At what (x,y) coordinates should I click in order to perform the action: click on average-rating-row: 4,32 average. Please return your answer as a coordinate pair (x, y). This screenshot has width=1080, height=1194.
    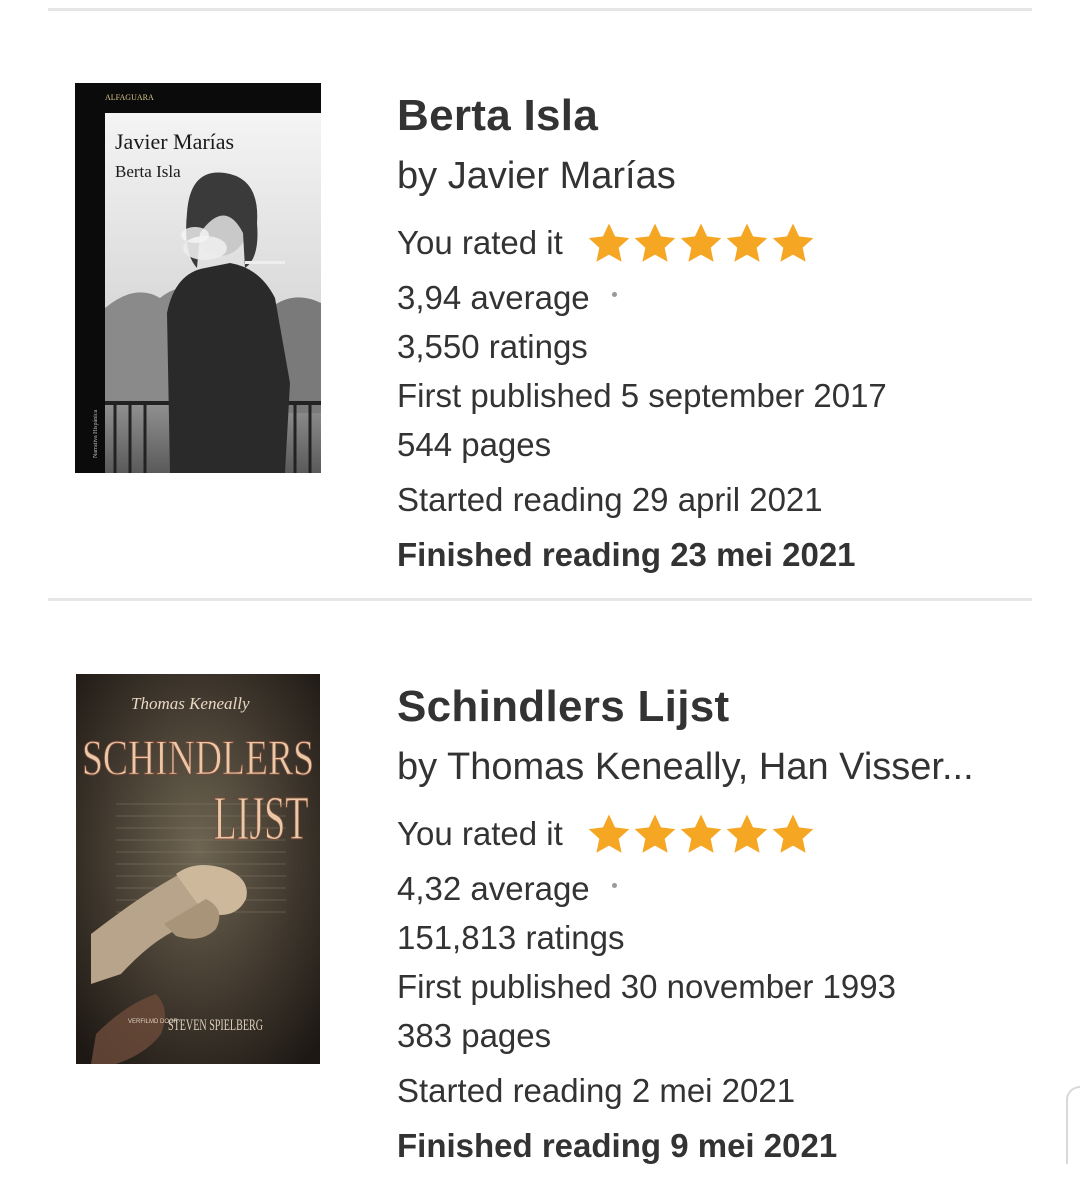
    Looking at the image, I should click on (507, 889).